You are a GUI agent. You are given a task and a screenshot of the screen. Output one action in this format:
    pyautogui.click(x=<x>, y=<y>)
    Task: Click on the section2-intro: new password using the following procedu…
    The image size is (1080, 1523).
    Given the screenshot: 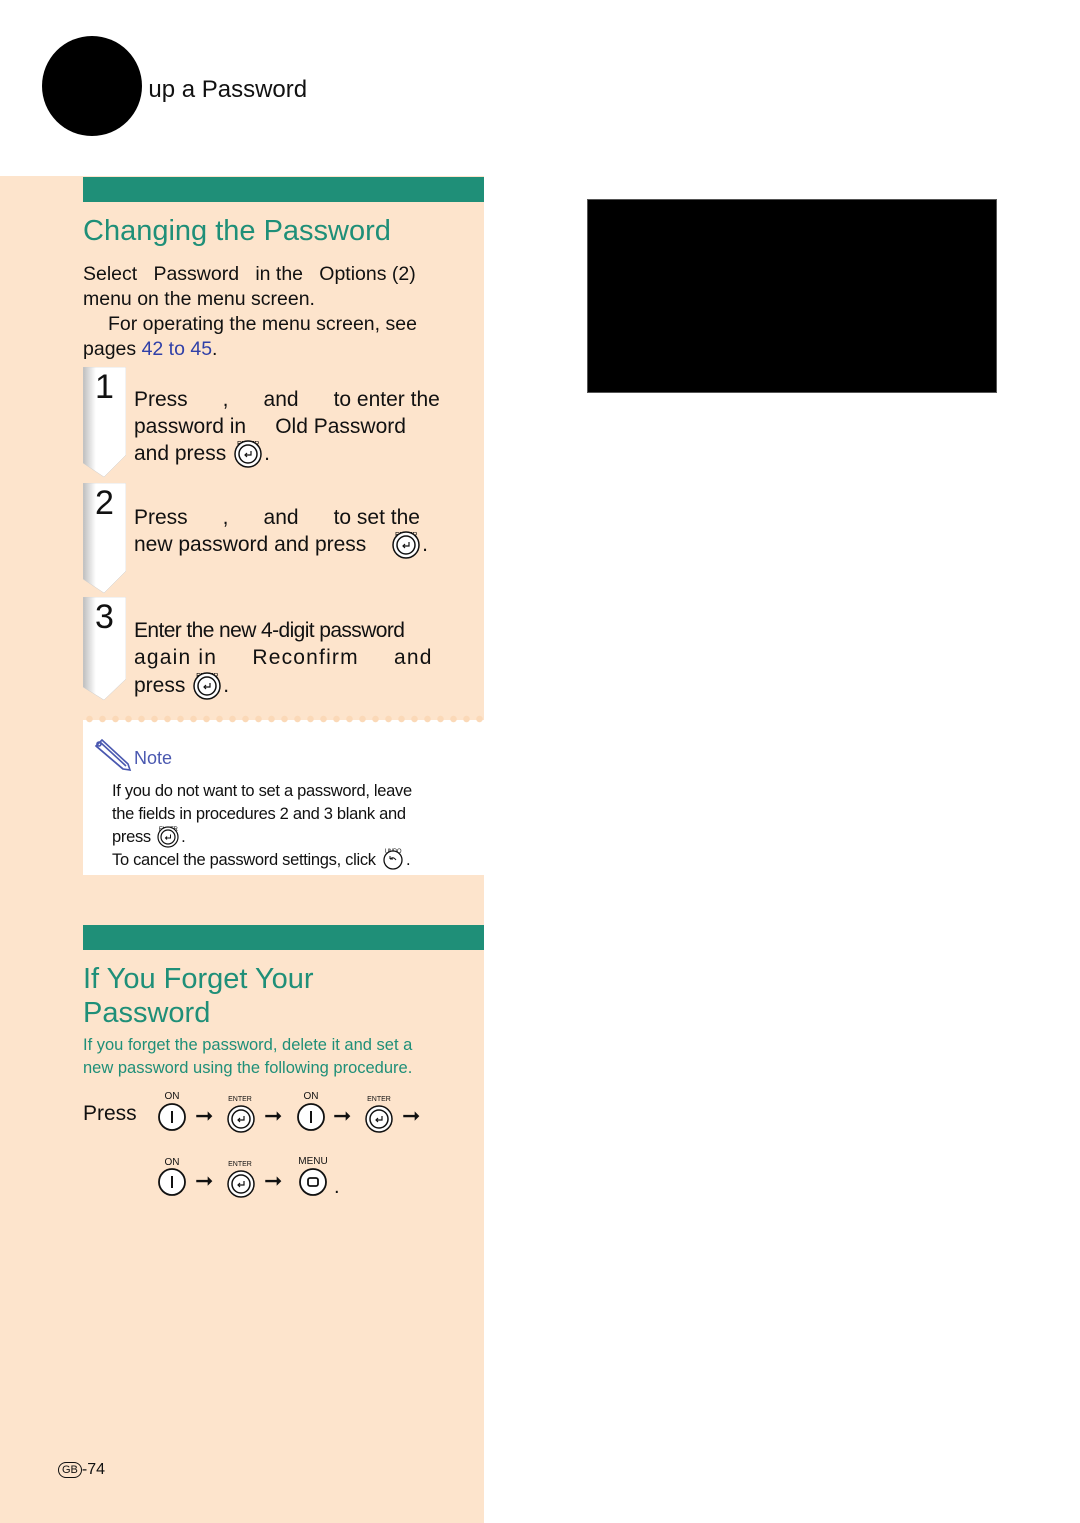 What is the action you would take?
    pyautogui.click(x=248, y=1068)
    